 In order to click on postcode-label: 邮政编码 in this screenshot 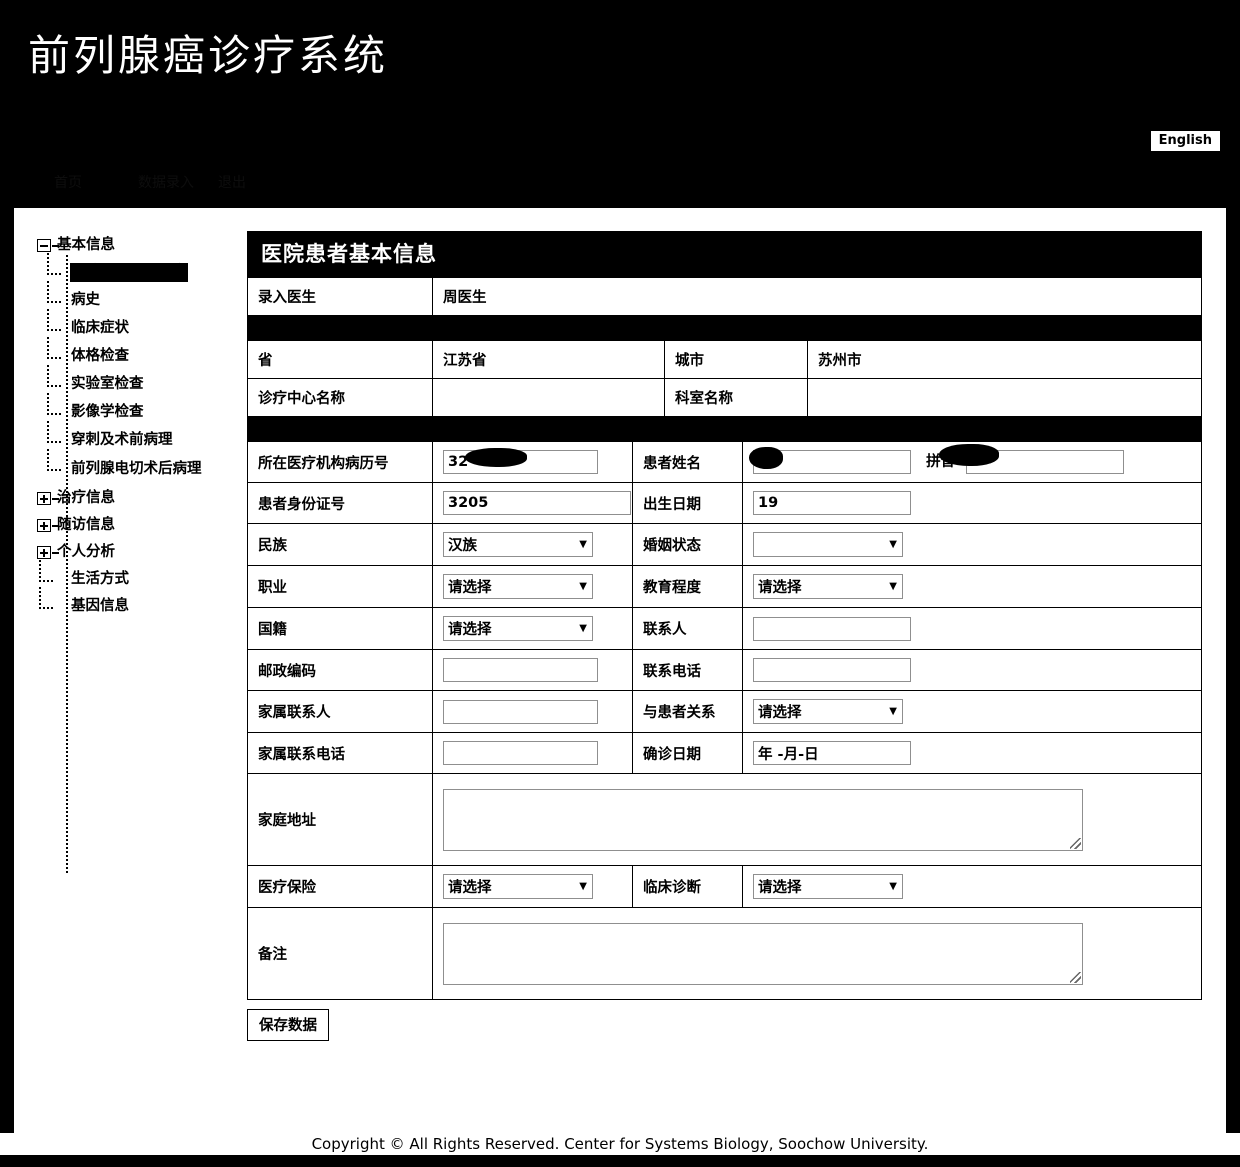, I will do `click(340, 670)`.